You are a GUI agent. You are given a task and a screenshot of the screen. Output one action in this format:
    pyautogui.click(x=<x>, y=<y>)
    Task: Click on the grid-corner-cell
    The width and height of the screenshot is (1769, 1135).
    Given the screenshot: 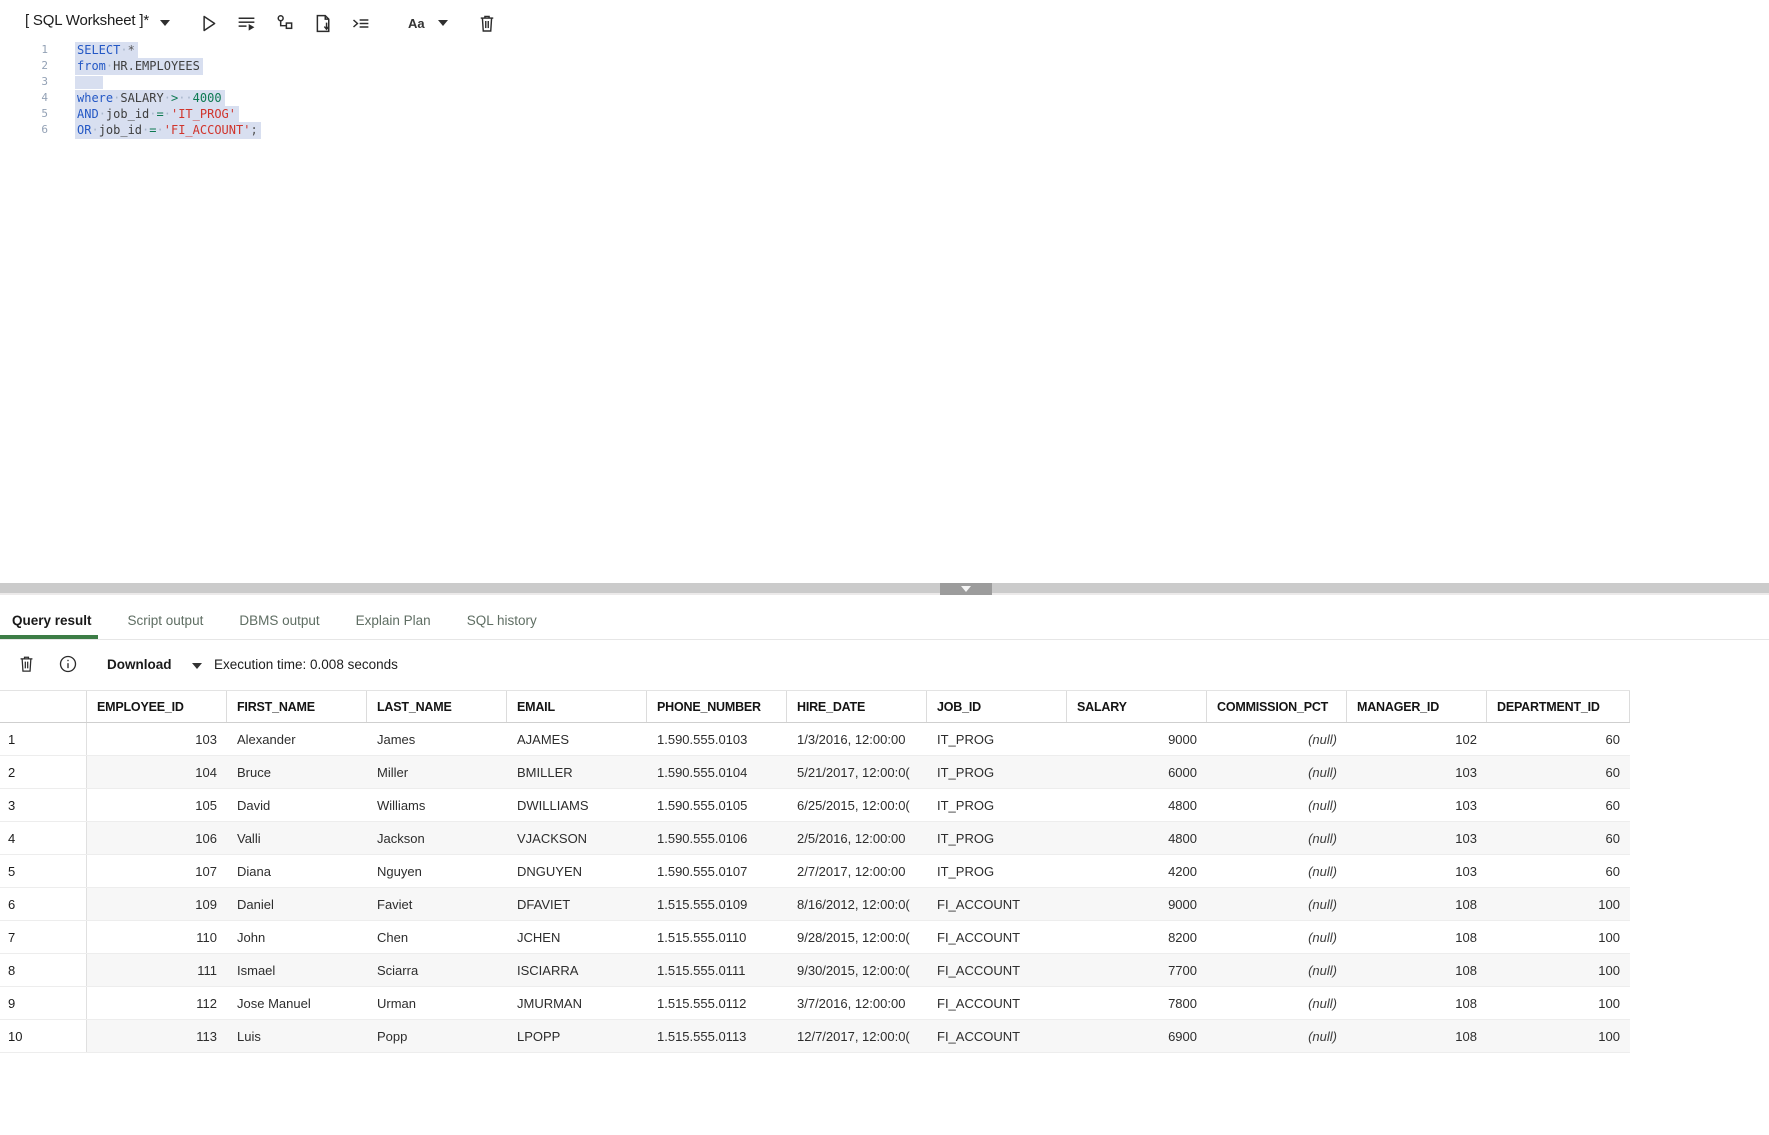 What is the action you would take?
    pyautogui.click(x=43, y=706)
    